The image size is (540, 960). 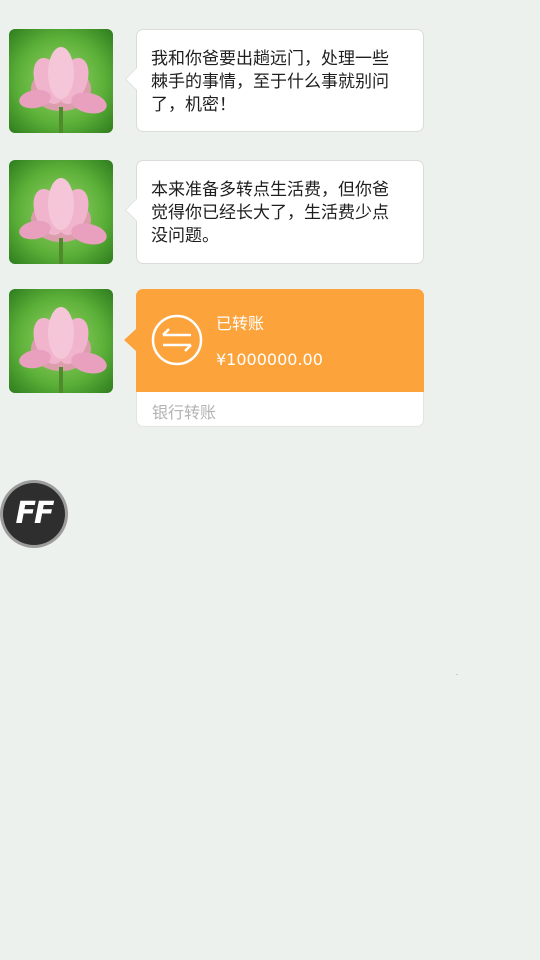 I want to click on transfer-type-label: 银行转账, so click(x=184, y=412).